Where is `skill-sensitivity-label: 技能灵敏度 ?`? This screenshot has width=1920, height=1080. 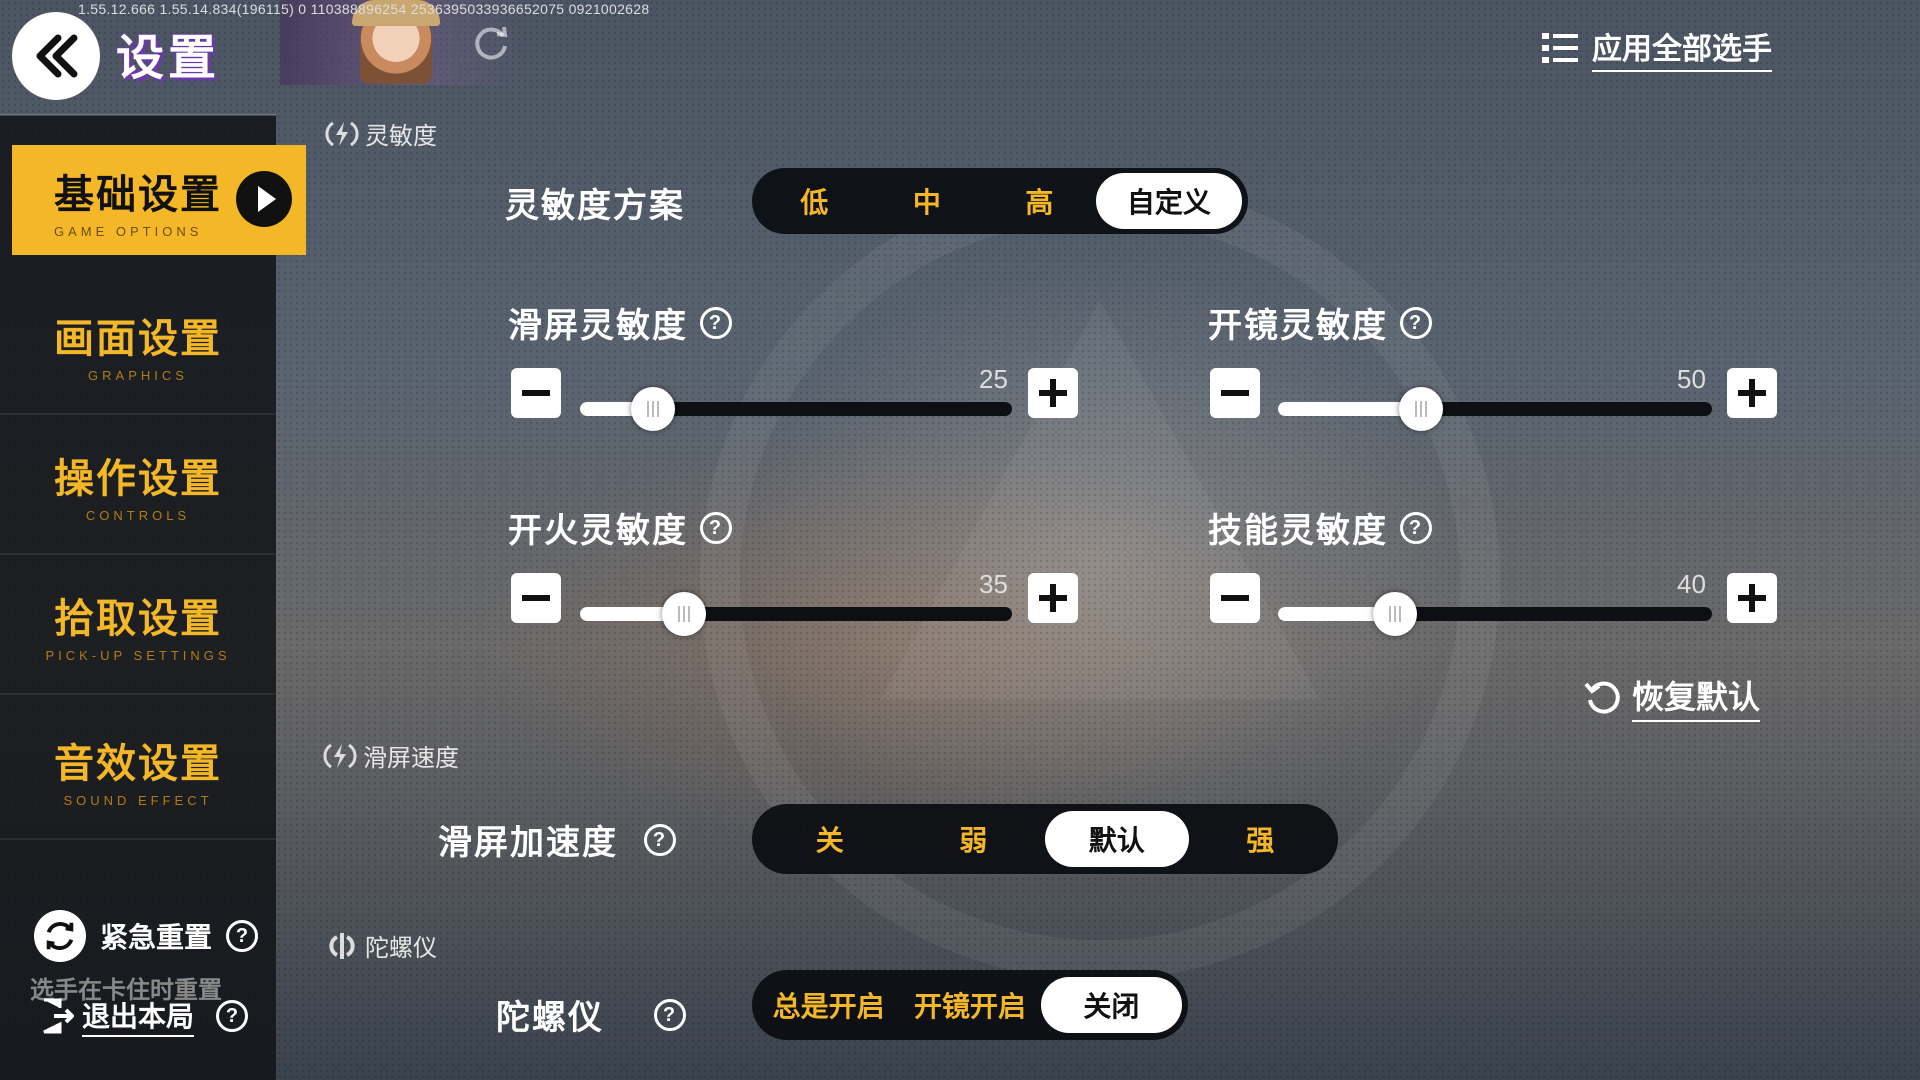
skill-sensitivity-label: 技能灵敏度 ? is located at coordinates (1320, 527).